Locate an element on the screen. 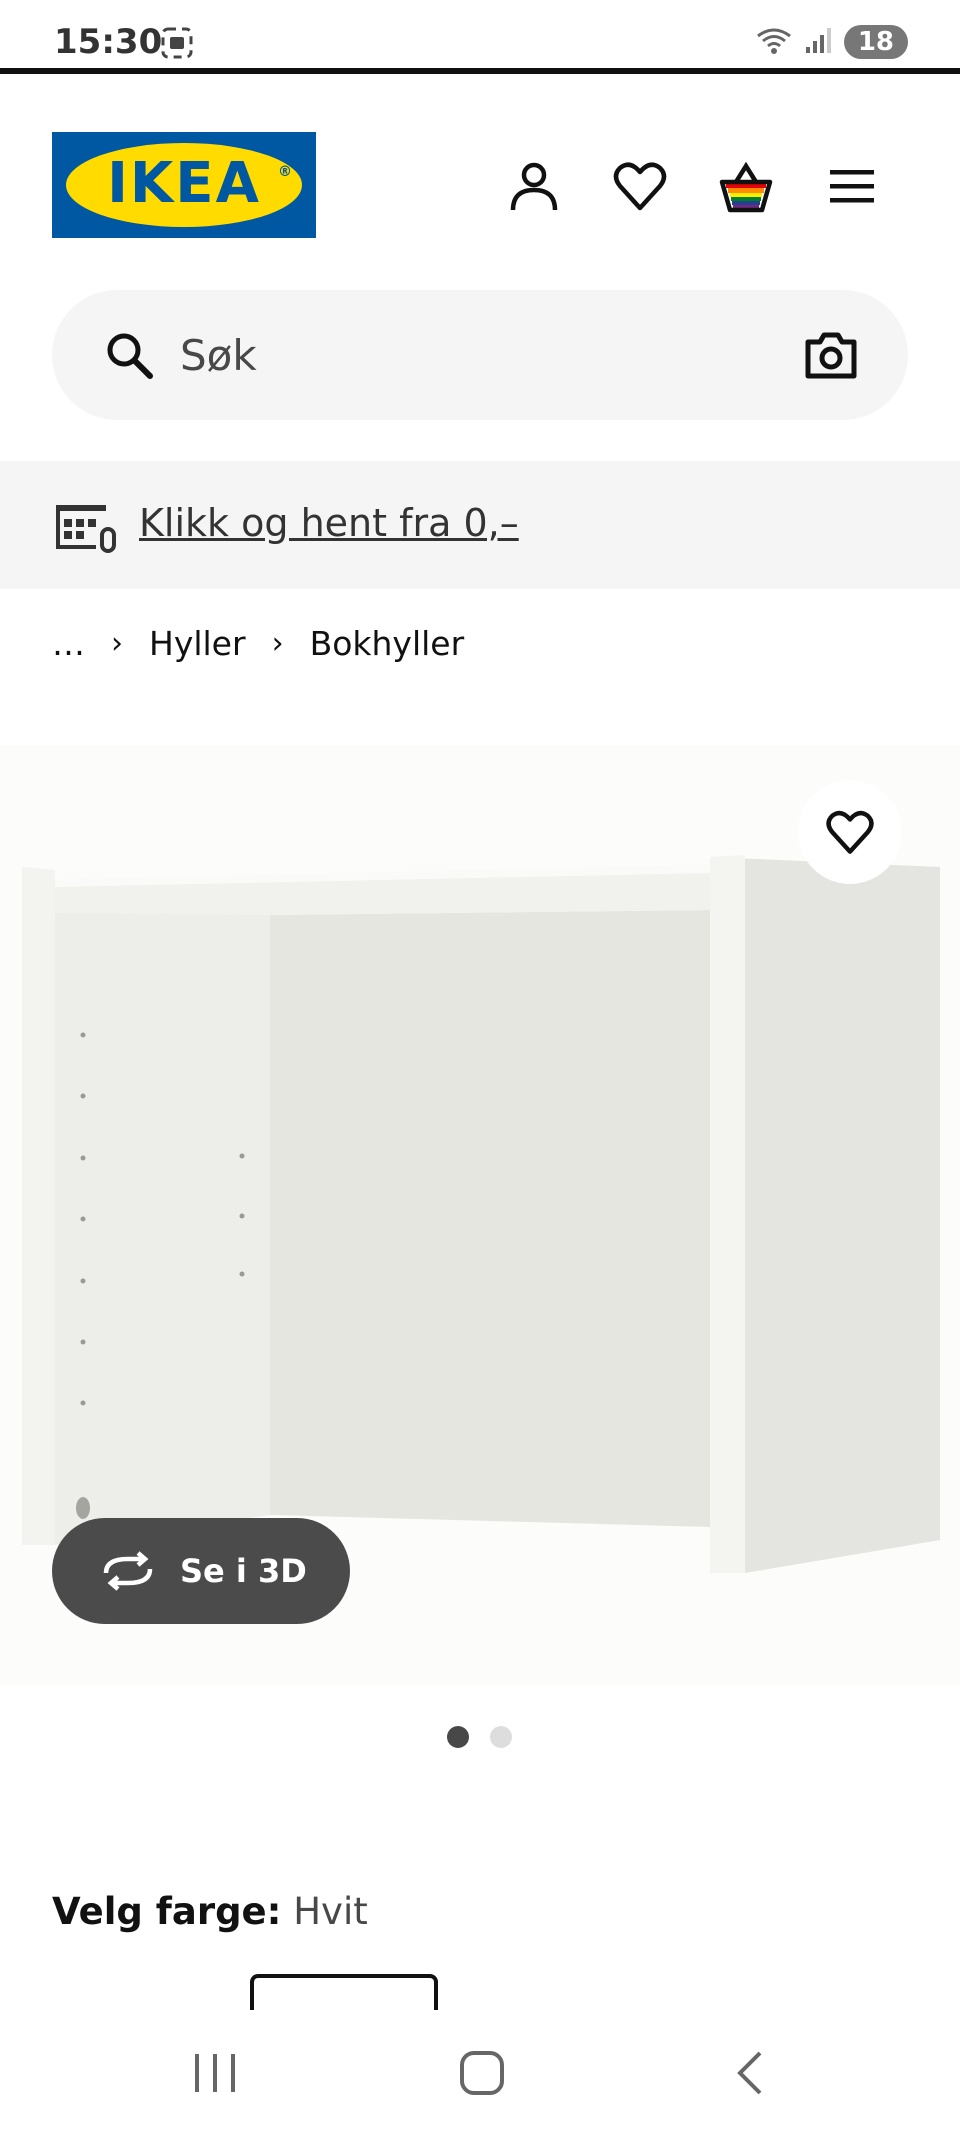 This screenshot has height=2133, width=960. color-selector-label: Velg farge: Hvit is located at coordinates (210, 1911).